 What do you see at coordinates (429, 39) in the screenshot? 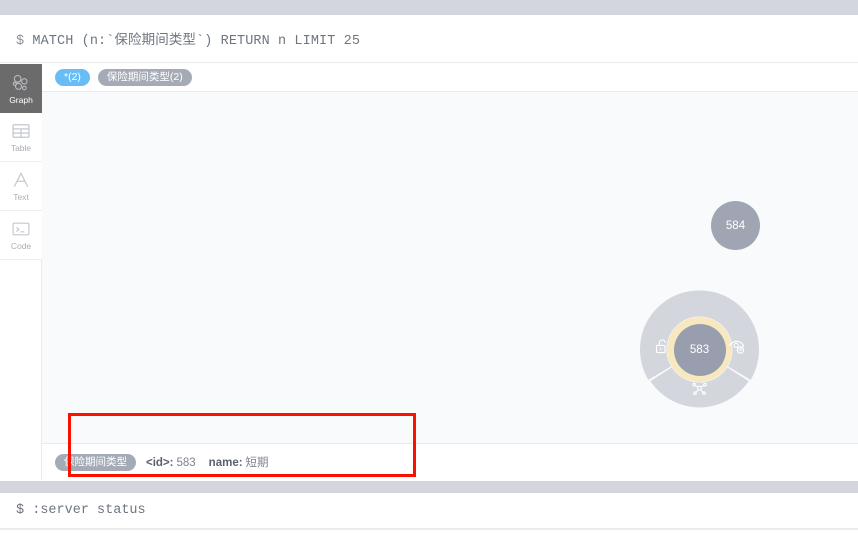
I see `query-card: $ MATCH (n:`保险期间类型`) RETURN n LIMIT 25` at bounding box center [429, 39].